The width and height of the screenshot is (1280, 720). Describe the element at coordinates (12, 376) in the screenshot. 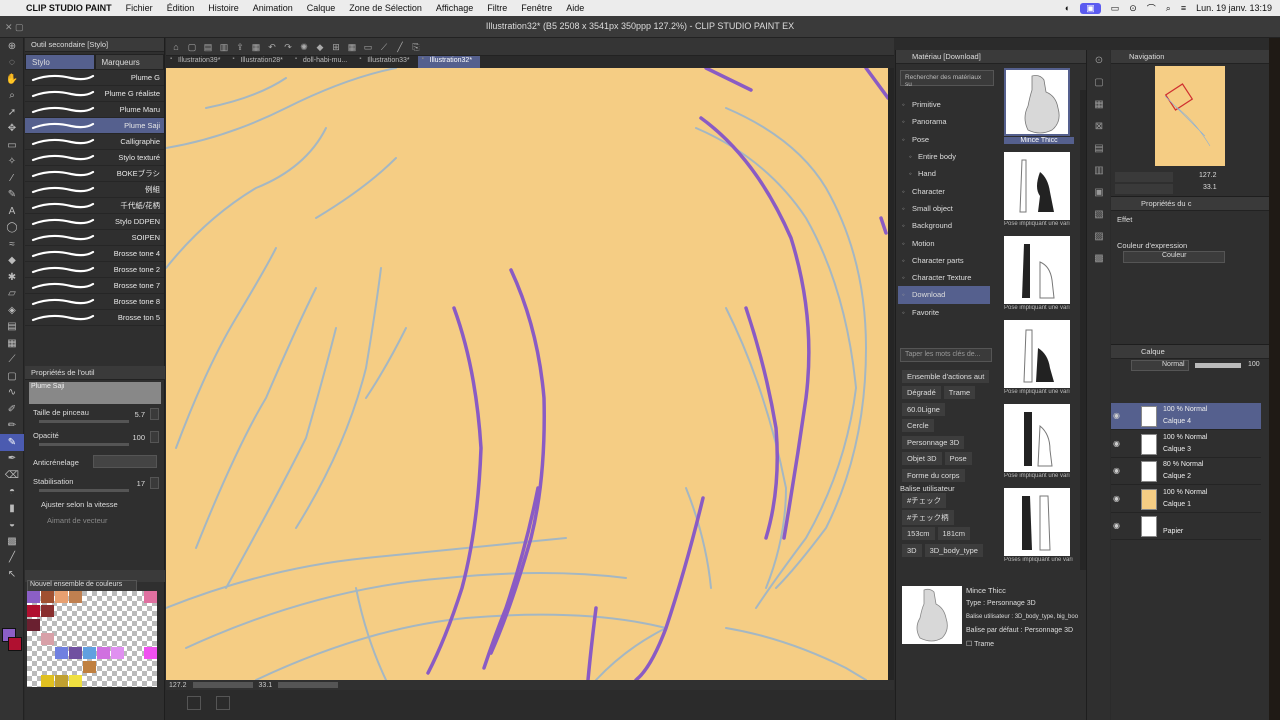

I see `figure-tool-icon: ▢` at that location.